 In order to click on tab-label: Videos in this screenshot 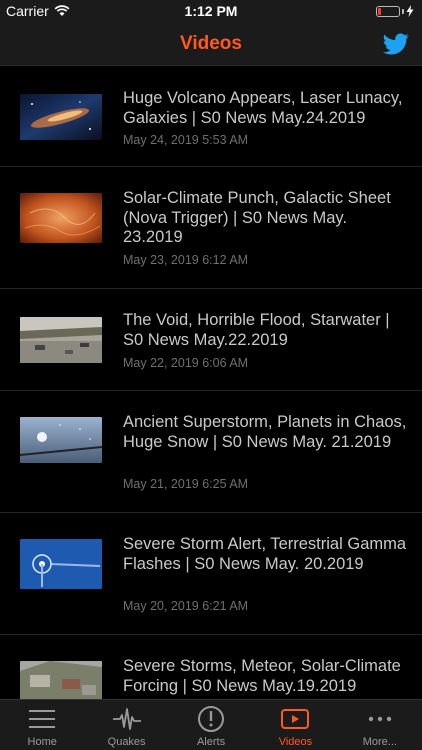, I will do `click(295, 742)`.